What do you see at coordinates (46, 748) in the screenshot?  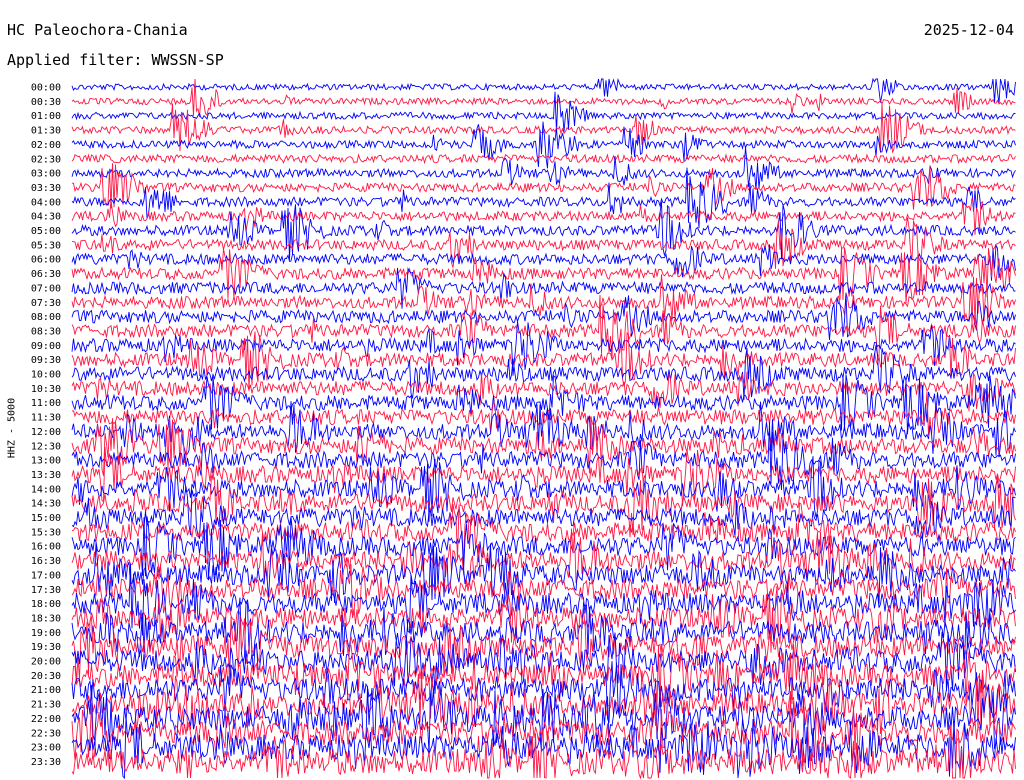 I see `row-time-label: 23:00` at bounding box center [46, 748].